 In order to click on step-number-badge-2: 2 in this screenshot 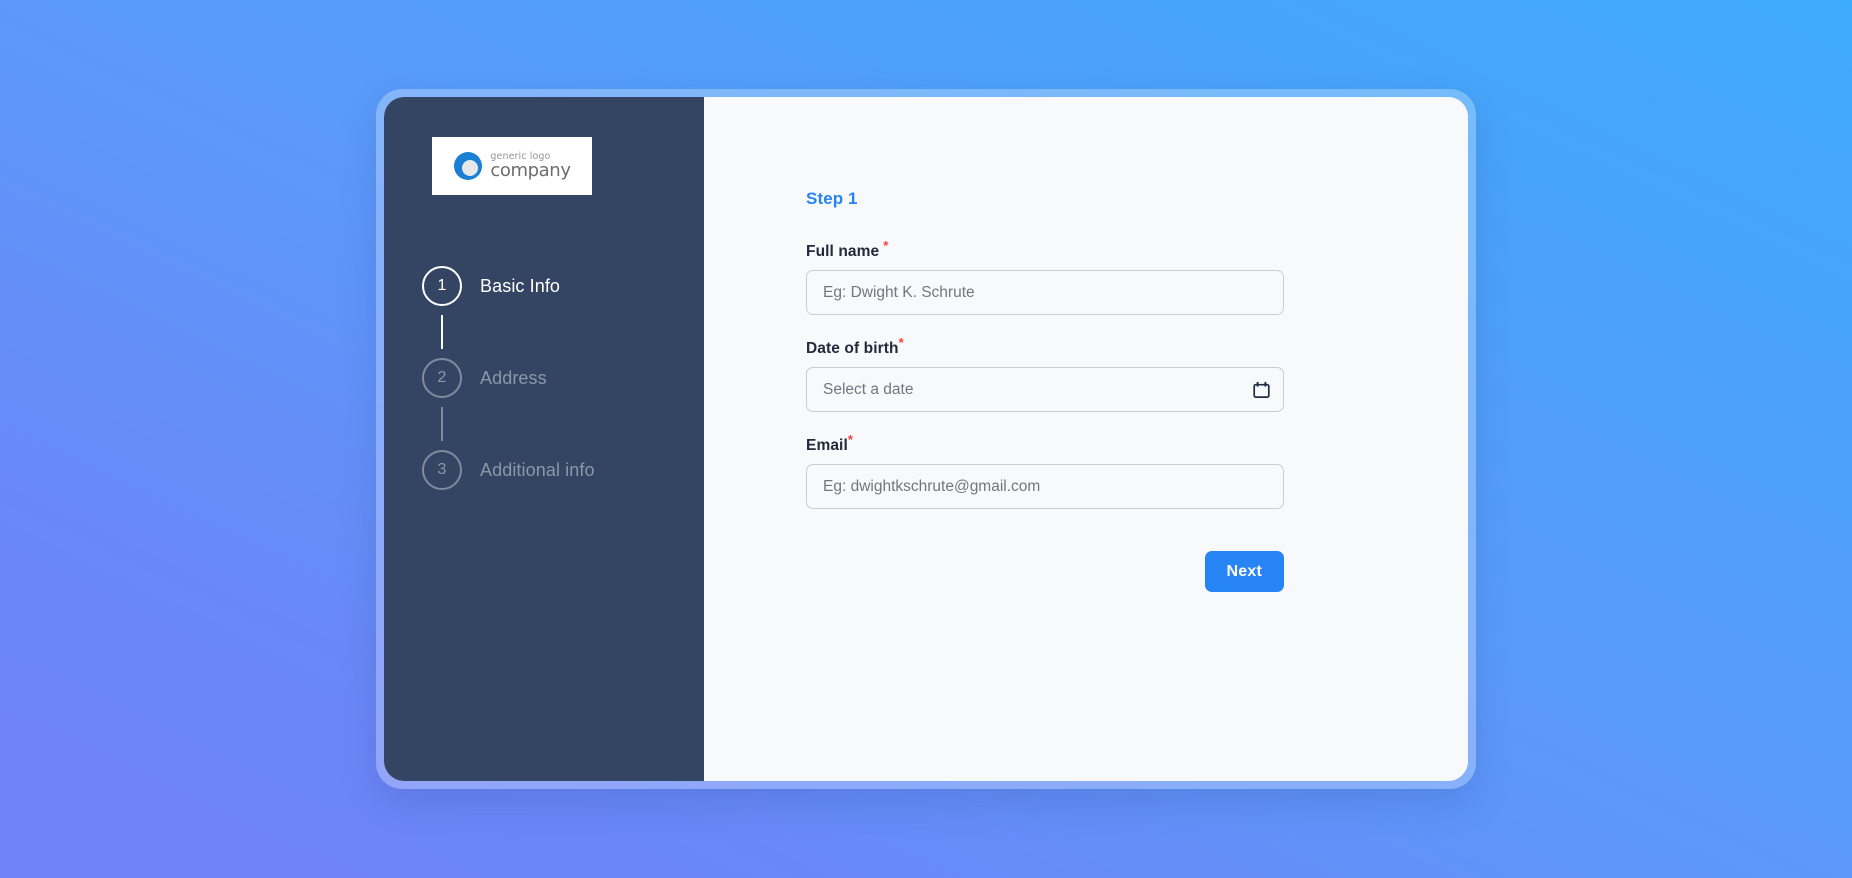, I will do `click(442, 378)`.